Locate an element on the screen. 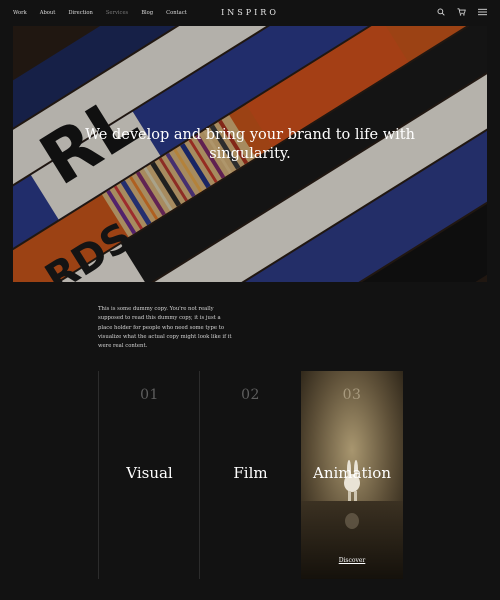 The width and height of the screenshot is (500, 600). cart-icon is located at coordinates (461, 12).